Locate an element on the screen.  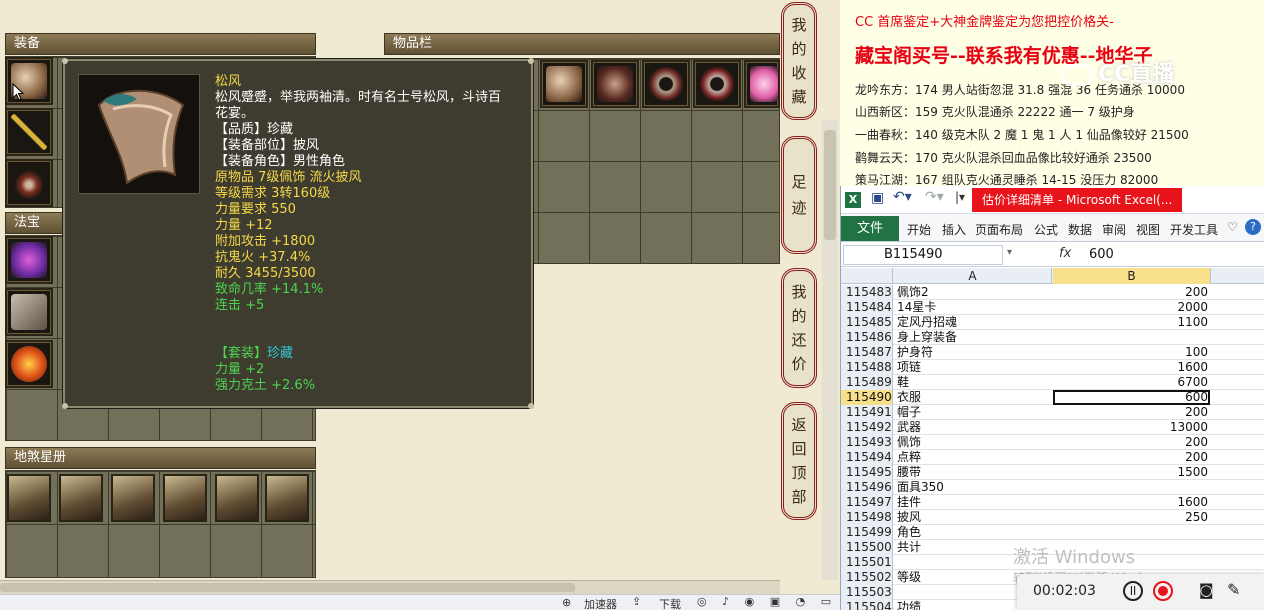
help-icon: ? is located at coordinates (1253, 227).